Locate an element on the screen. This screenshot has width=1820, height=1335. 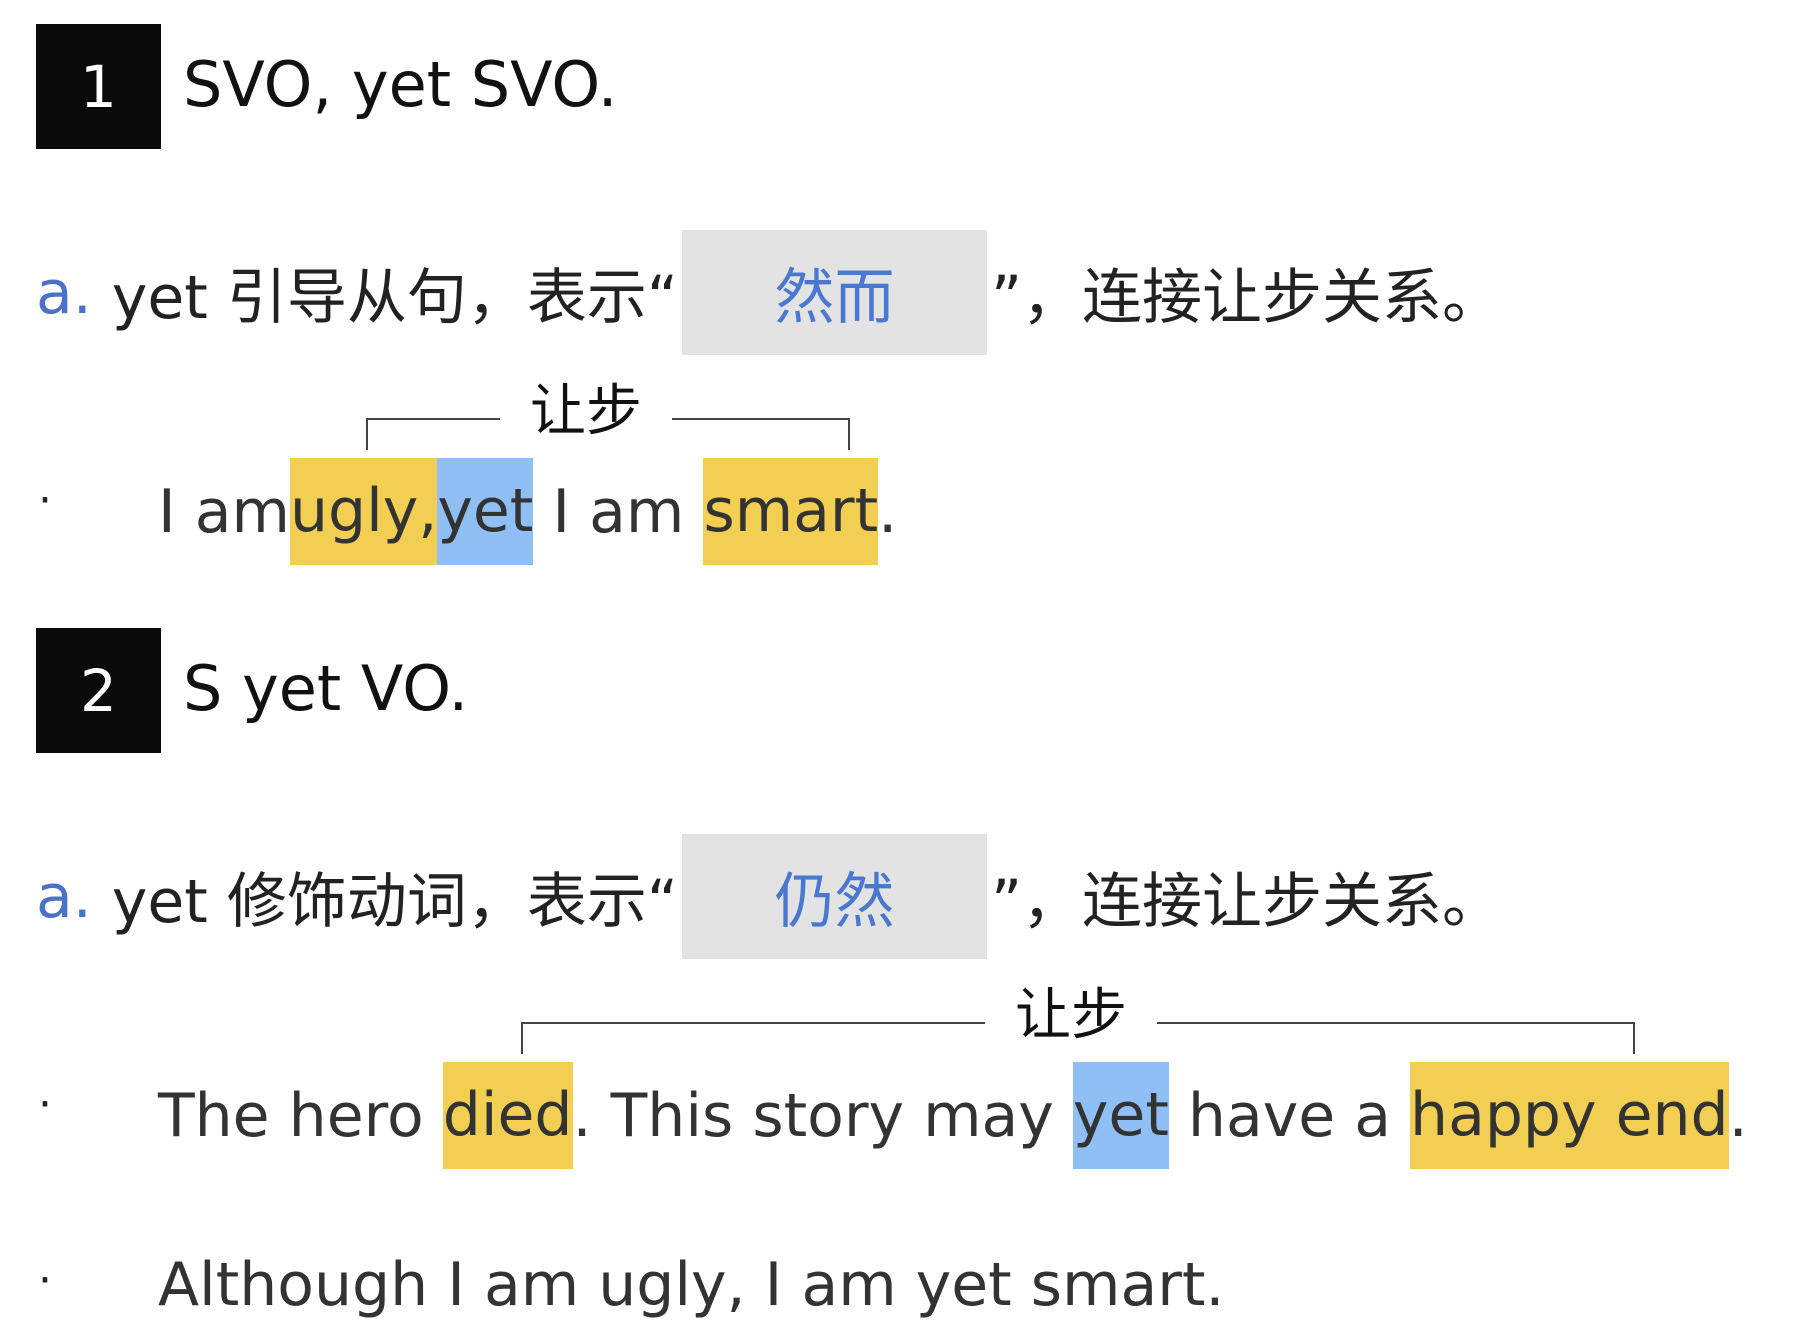
highlight-concession: smart is located at coordinates (791, 511).